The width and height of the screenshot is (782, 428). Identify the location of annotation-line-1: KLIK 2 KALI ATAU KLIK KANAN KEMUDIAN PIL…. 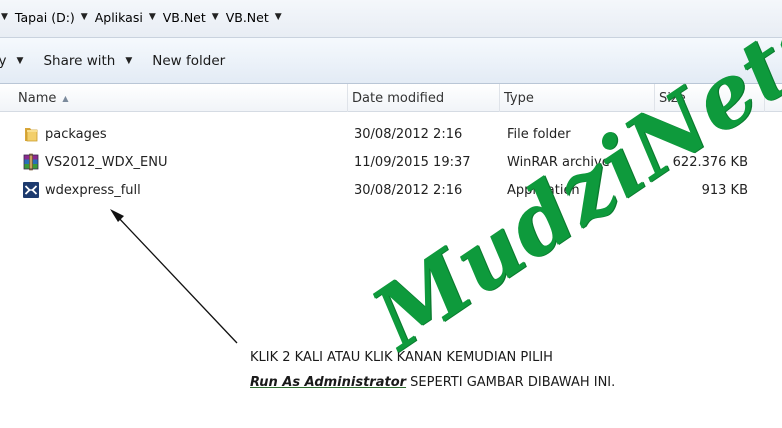
(401, 357).